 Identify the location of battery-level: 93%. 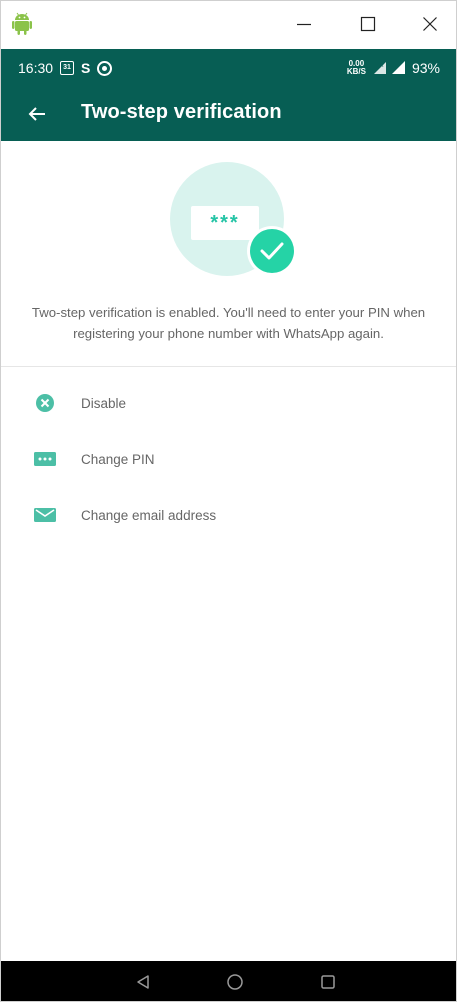
(425, 68).